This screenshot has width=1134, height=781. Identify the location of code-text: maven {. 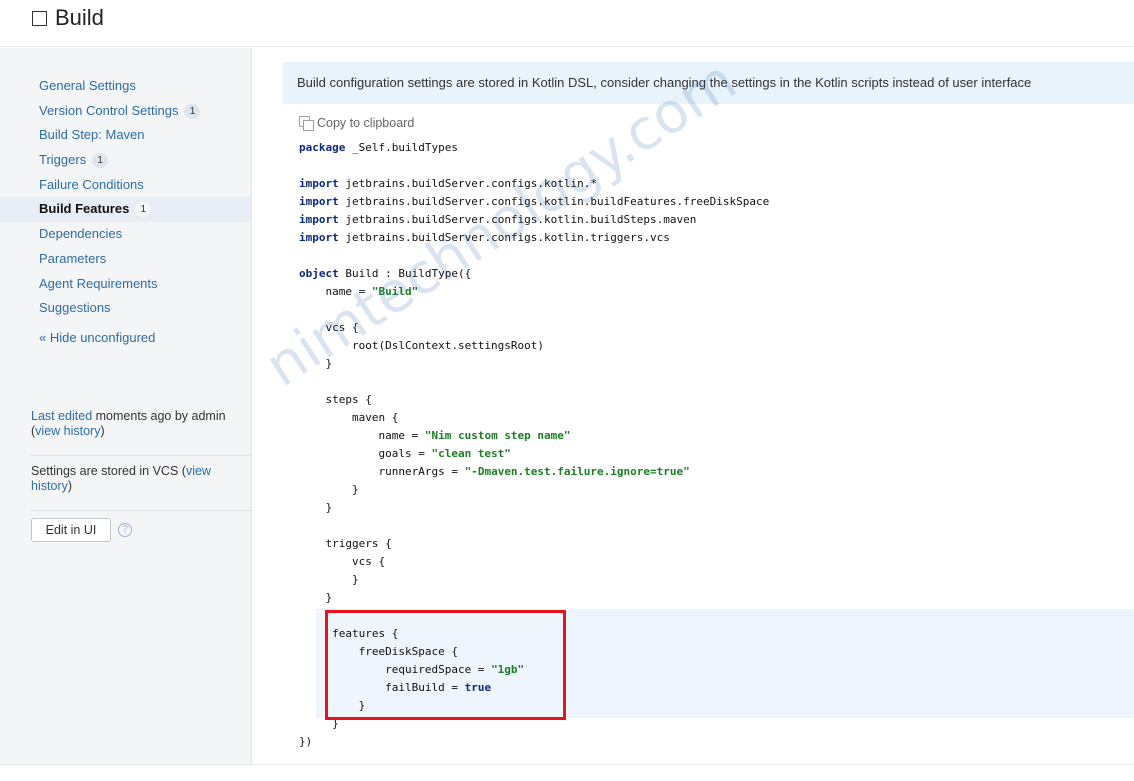
(349, 417).